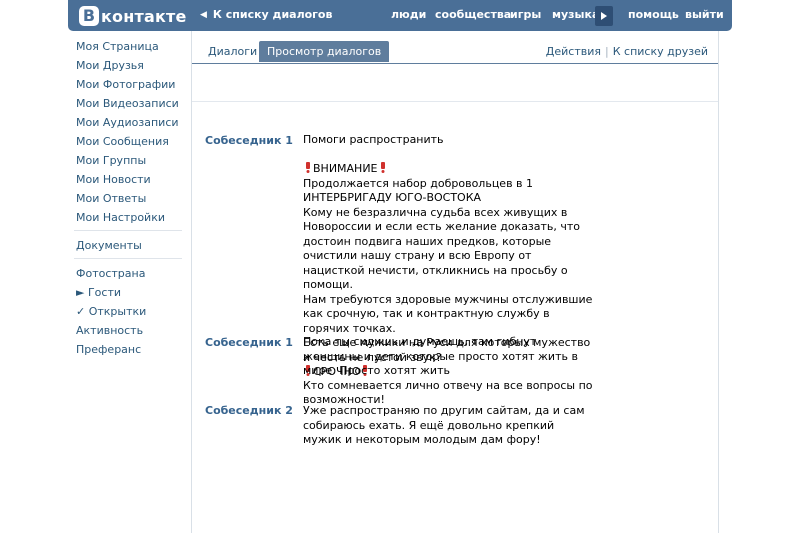 The image size is (800, 533). Describe the element at coordinates (660, 51) in the screenshot. I see `friends-list-link: К списку друзей` at that location.